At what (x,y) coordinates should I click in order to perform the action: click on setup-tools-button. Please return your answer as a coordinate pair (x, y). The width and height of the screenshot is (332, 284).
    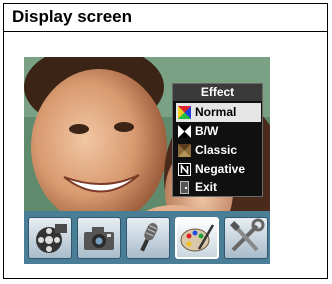
    Looking at the image, I should click on (246, 238).